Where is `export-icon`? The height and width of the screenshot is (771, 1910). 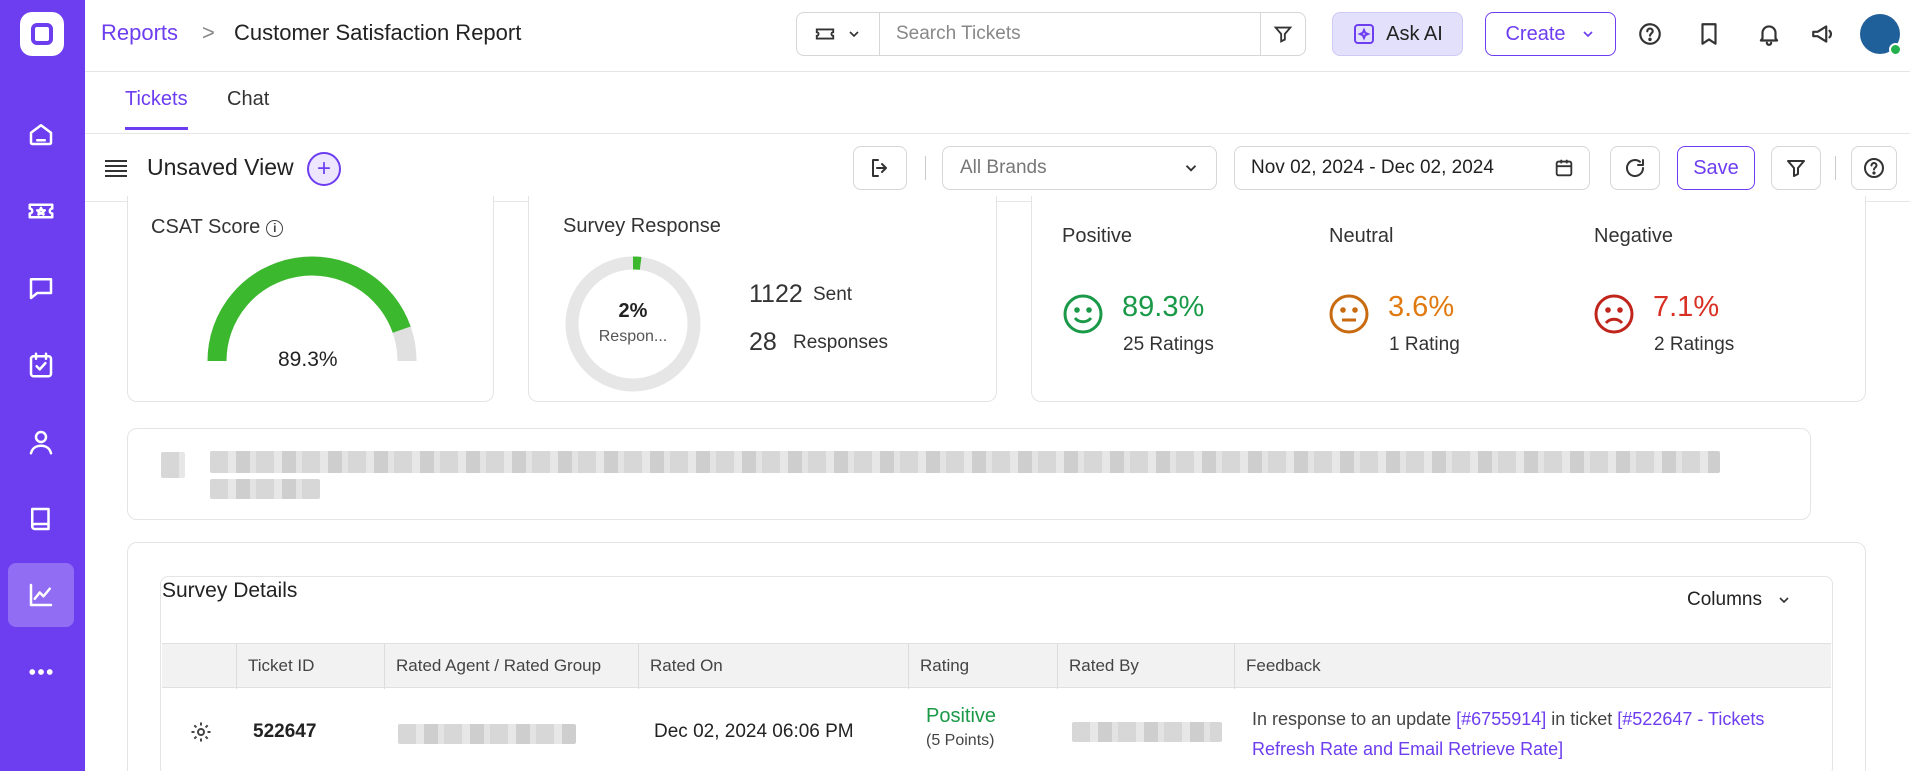 export-icon is located at coordinates (879, 168).